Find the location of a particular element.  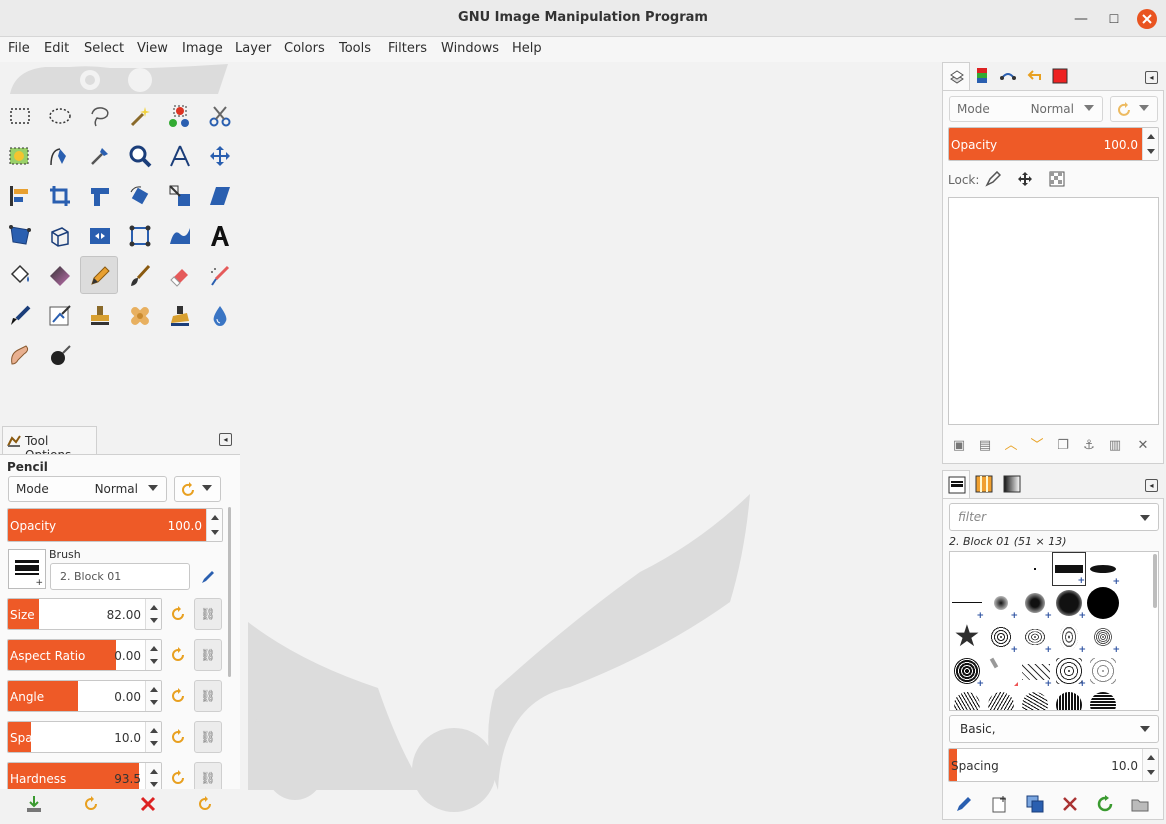

brush-item: ★ is located at coordinates (967, 637).